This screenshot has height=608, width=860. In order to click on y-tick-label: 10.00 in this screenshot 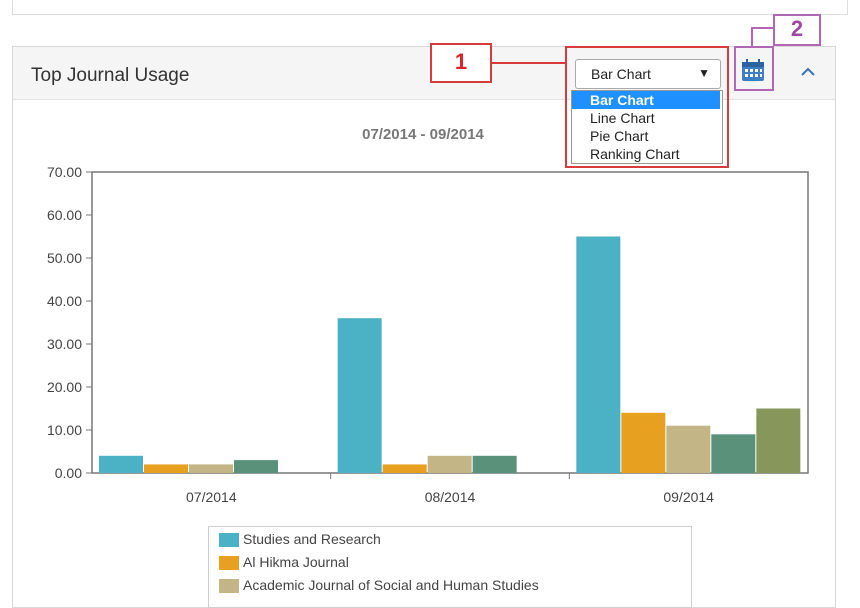, I will do `click(64, 430)`.